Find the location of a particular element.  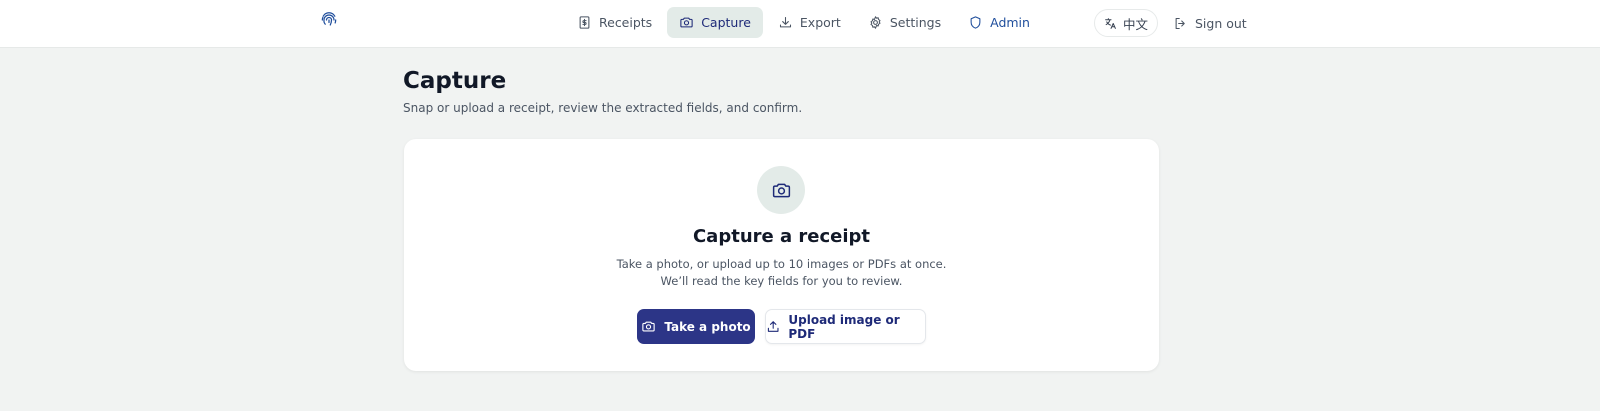

nav-capture-label: Capture is located at coordinates (726, 22).